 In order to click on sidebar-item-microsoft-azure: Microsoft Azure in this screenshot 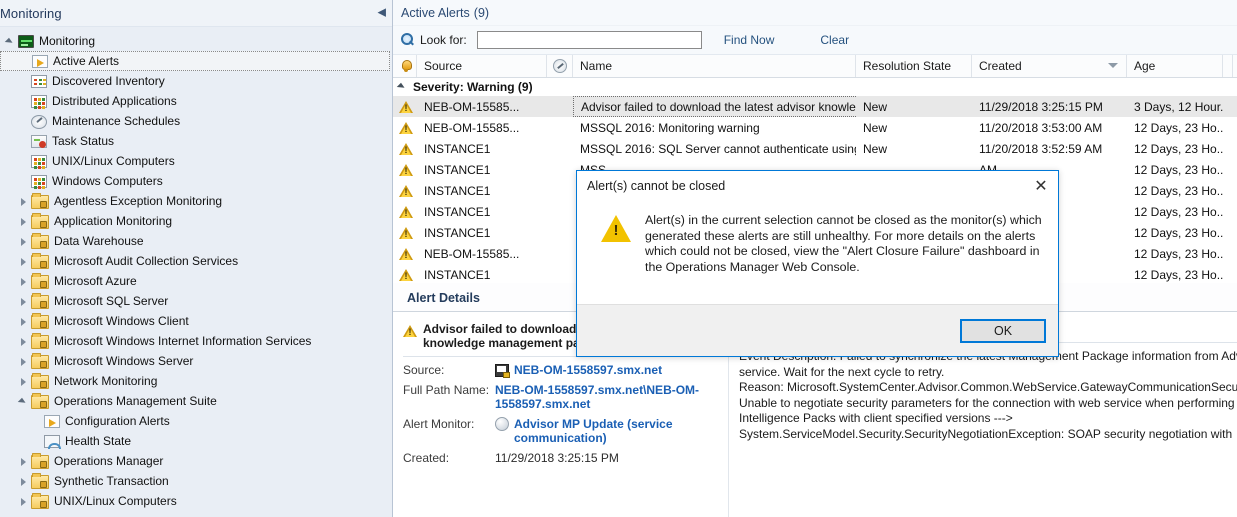, I will do `click(196, 281)`.